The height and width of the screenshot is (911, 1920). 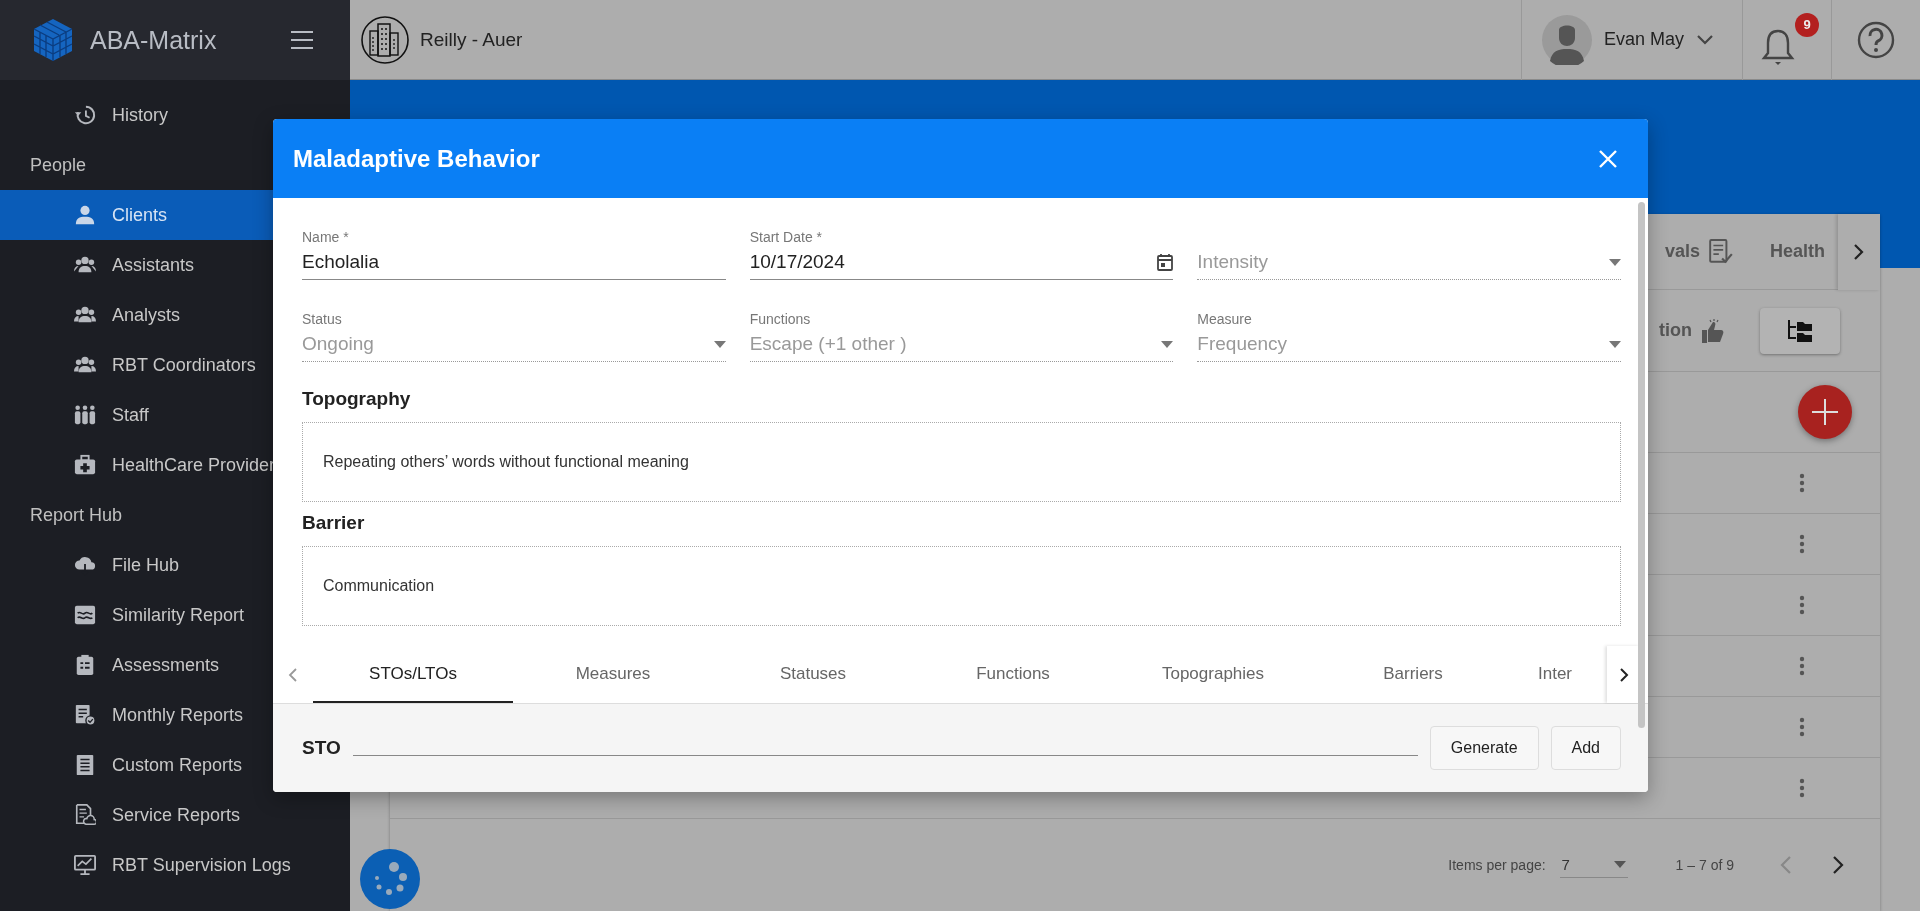 What do you see at coordinates (58, 165) in the screenshot?
I see `section-heading: People` at bounding box center [58, 165].